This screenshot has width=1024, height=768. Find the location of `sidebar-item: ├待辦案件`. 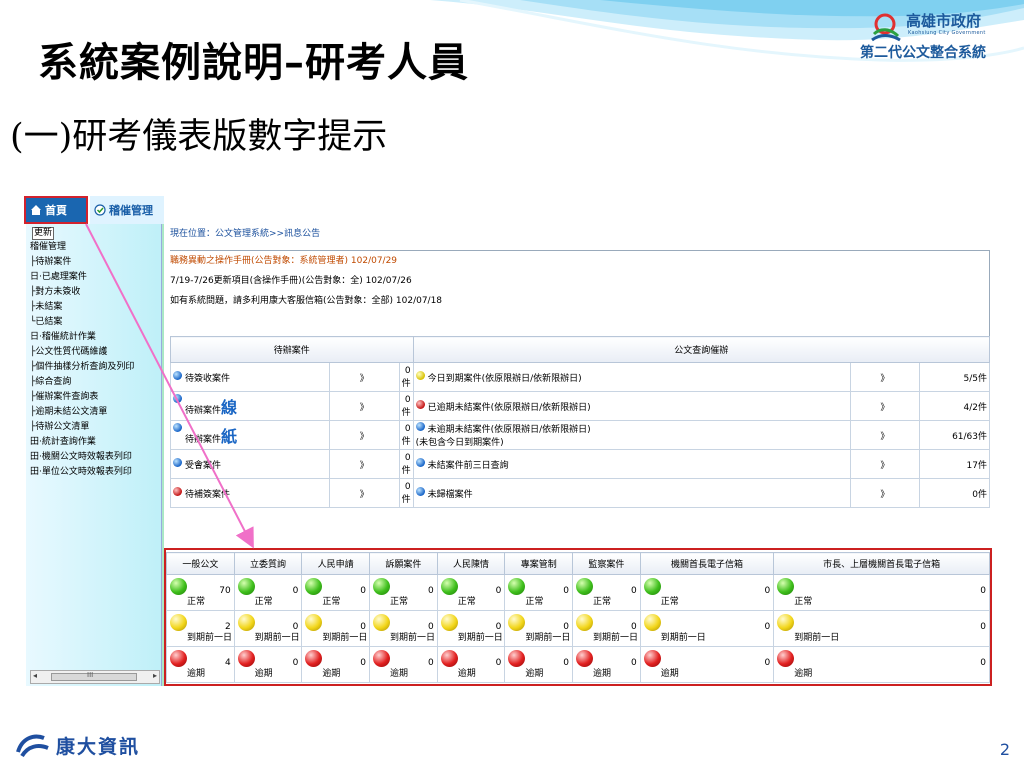

sidebar-item: ├待辦案件 is located at coordinates (96, 262).